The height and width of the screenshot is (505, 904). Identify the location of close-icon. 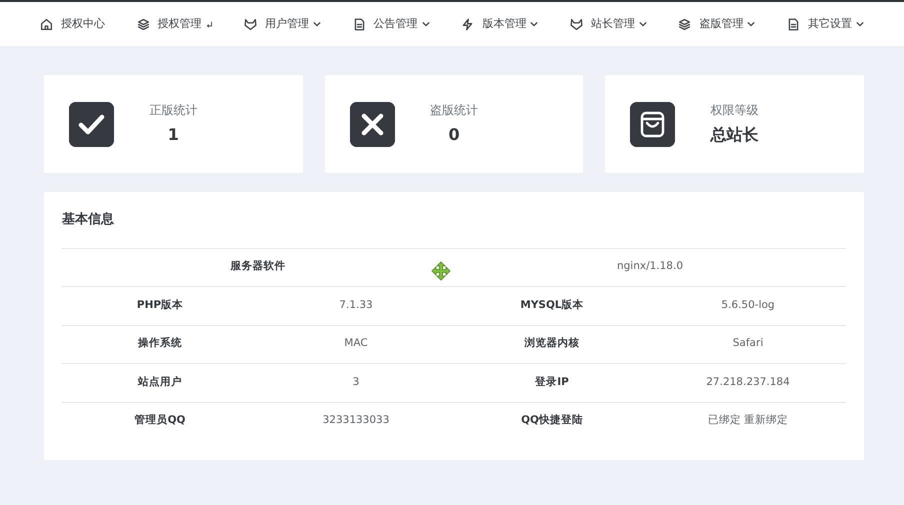
(372, 124).